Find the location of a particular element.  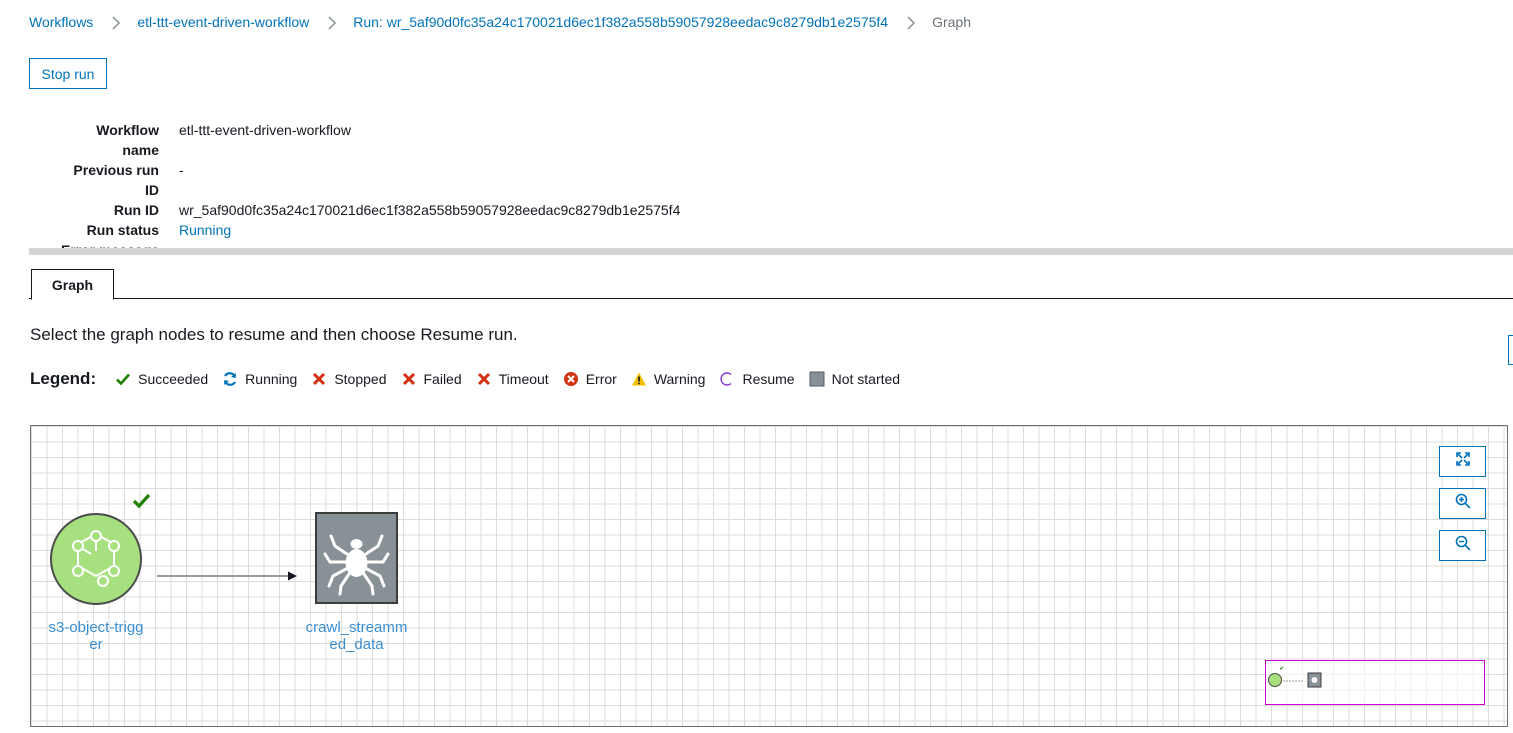

legend-label: Stopped is located at coordinates (360, 379).